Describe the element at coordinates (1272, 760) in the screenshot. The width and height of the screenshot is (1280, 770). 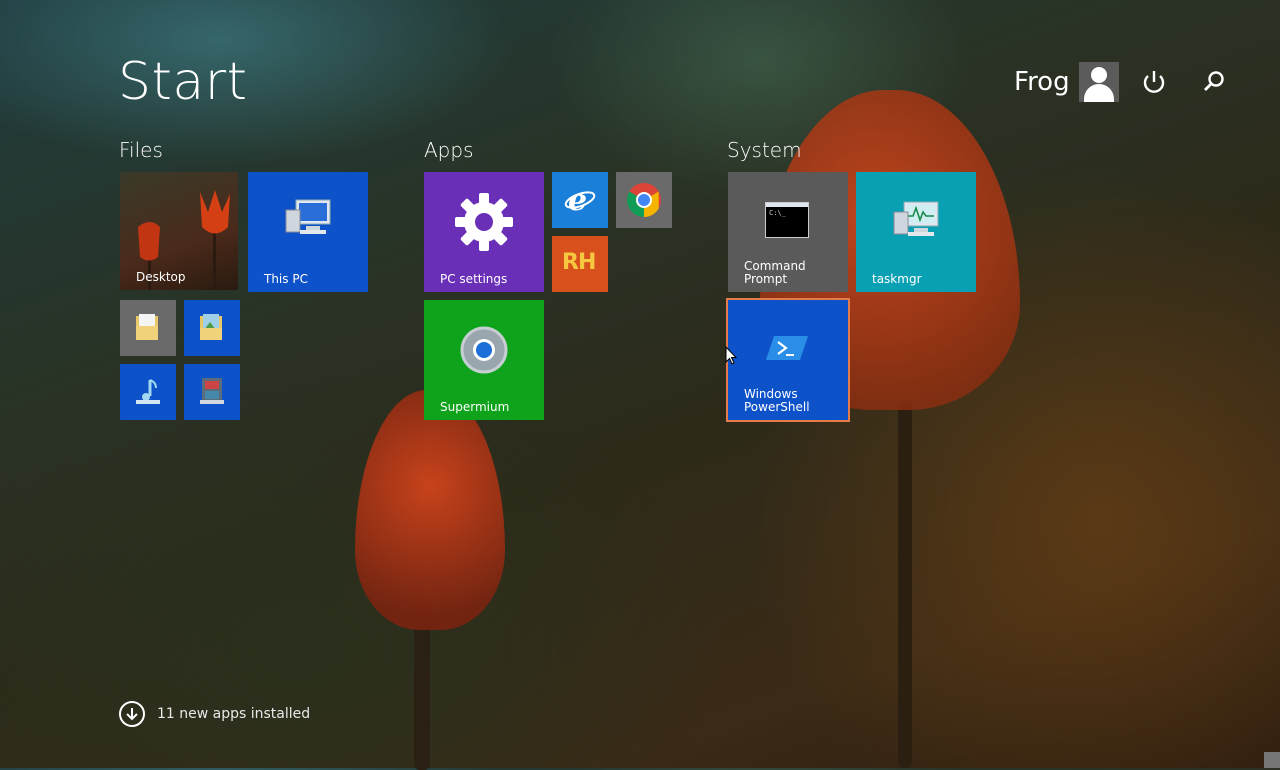
I see `corner-indicator` at that location.